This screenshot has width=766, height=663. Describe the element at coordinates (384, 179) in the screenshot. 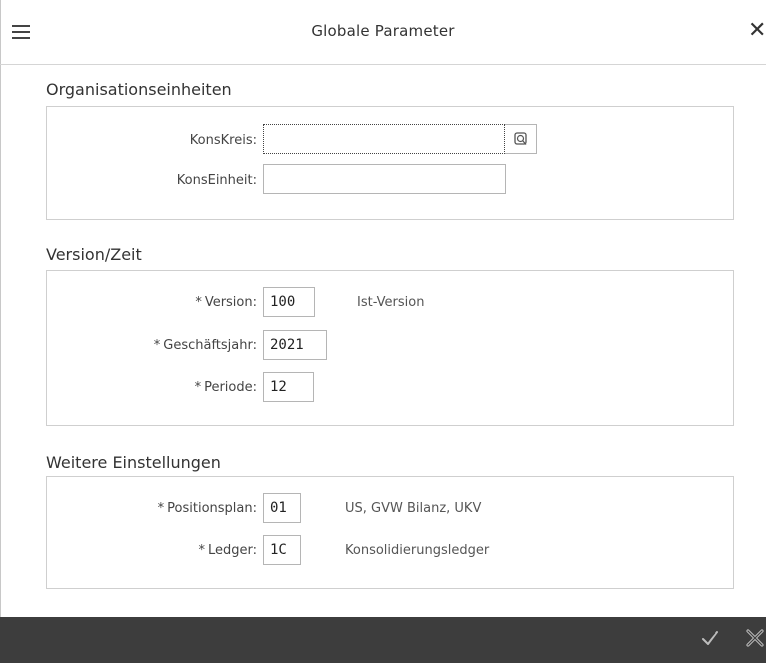

I see `konseinheit-input` at that location.